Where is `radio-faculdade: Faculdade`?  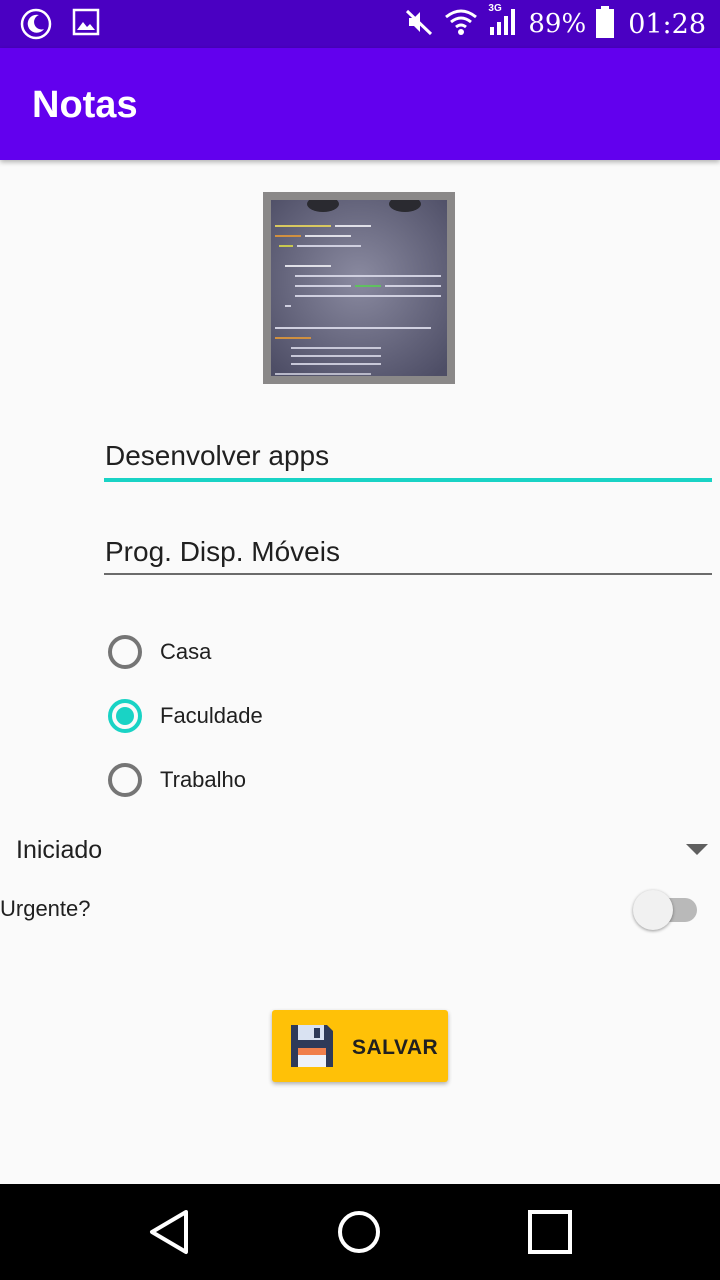 radio-faculdade: Faculdade is located at coordinates (185, 716).